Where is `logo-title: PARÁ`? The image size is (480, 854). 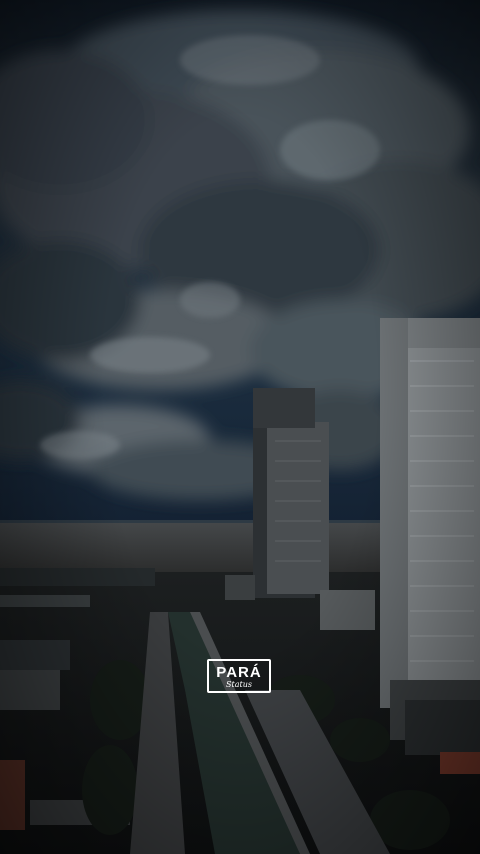 logo-title: PARÁ is located at coordinates (239, 672).